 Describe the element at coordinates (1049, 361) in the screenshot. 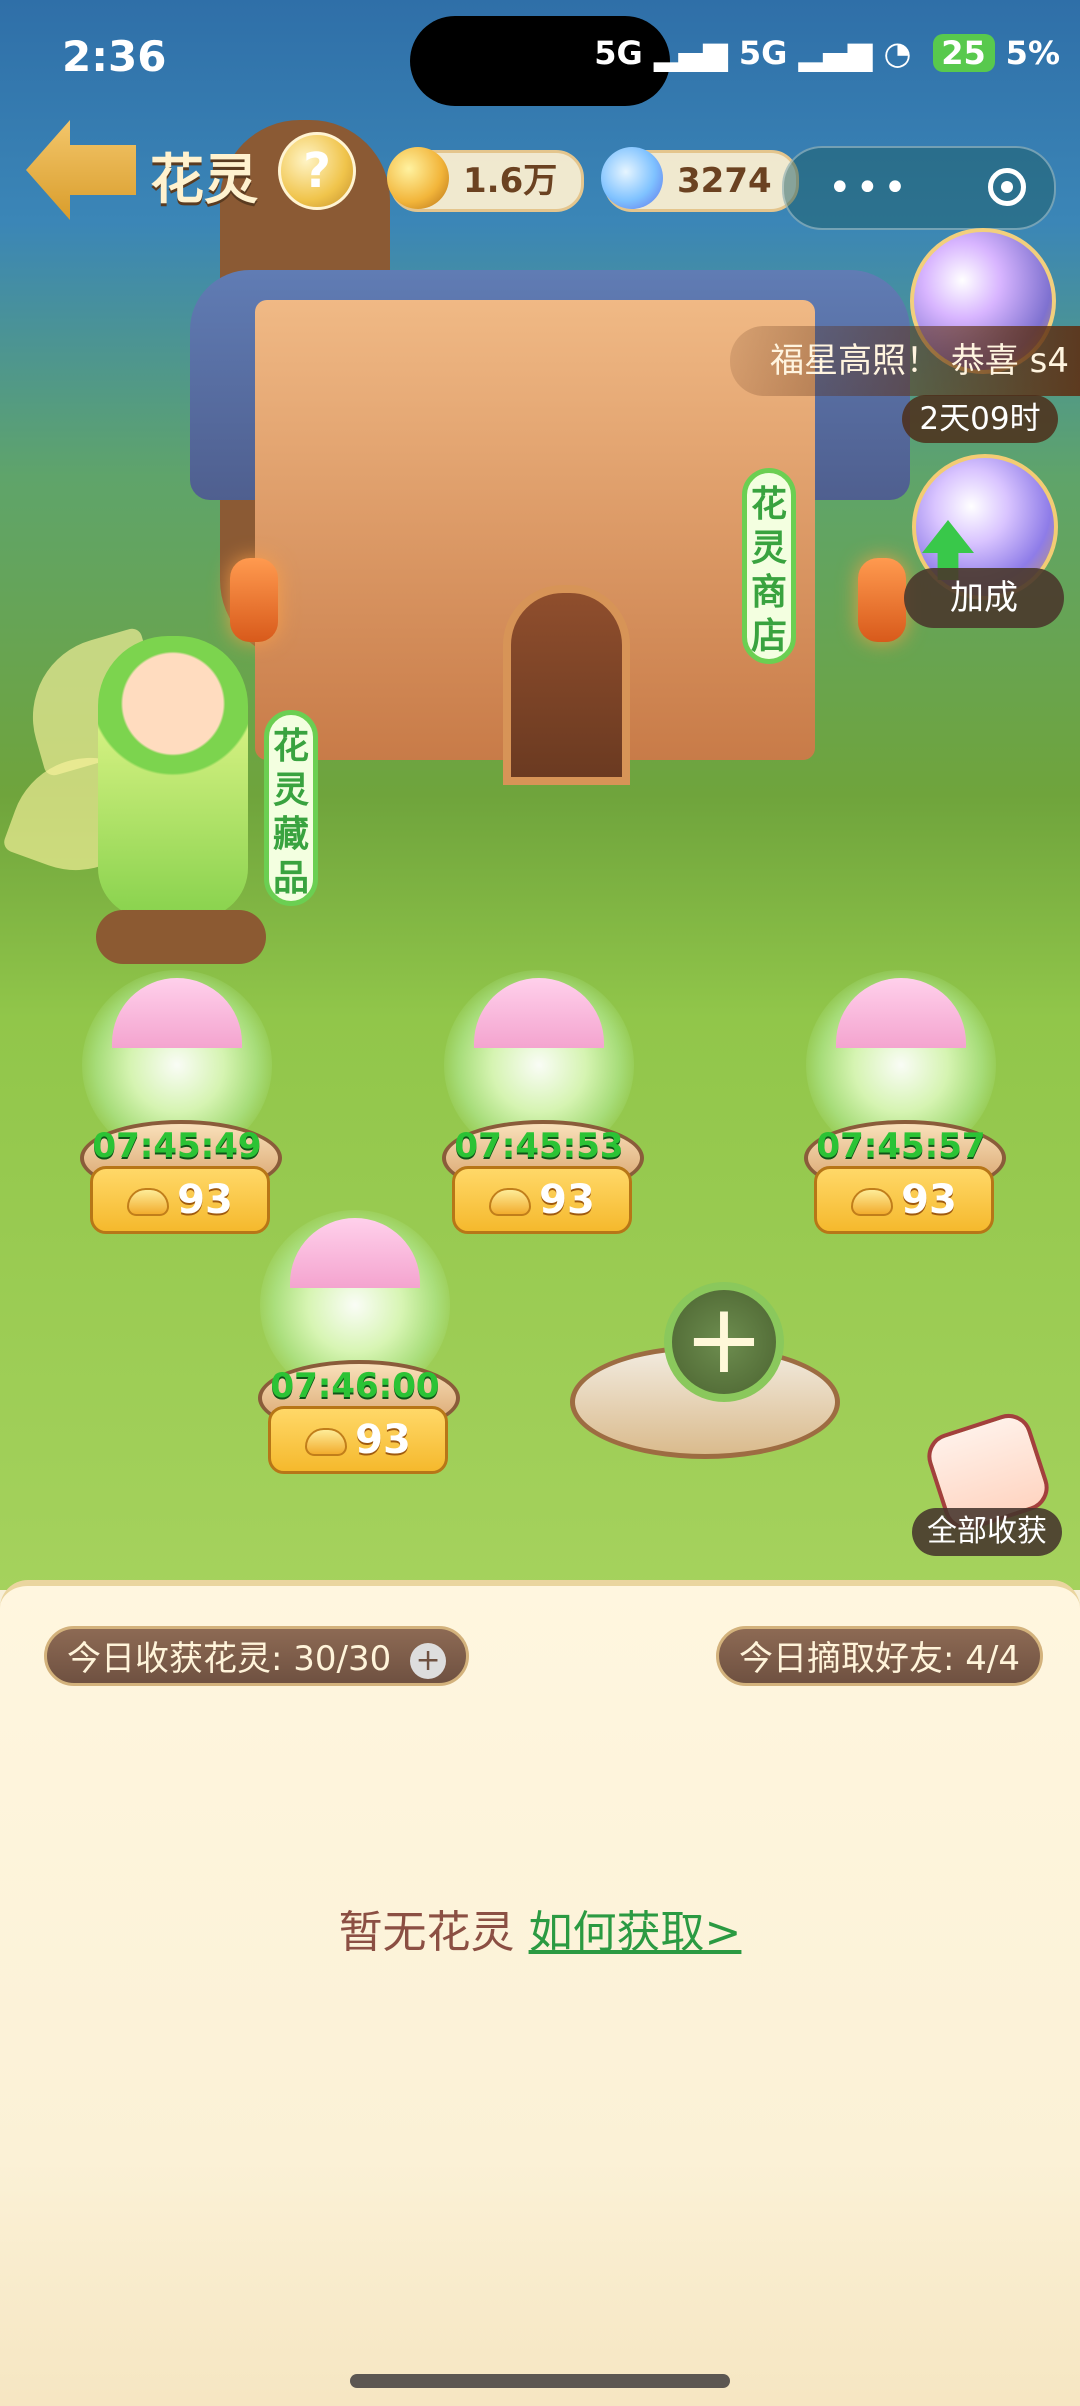

I see `ticker-overflow: s4` at that location.